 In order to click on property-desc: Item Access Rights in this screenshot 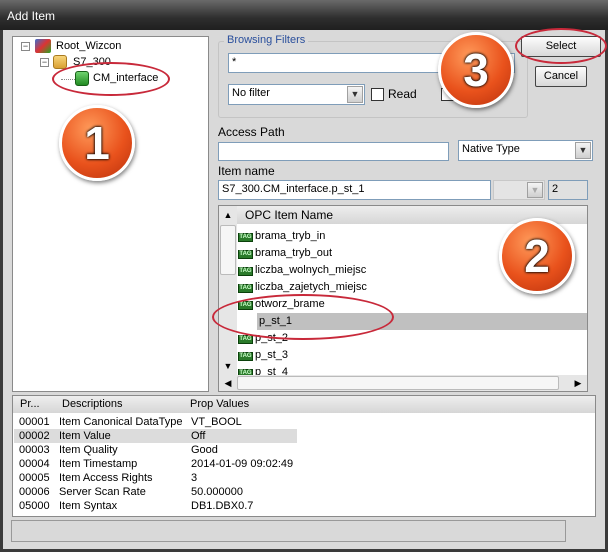, I will do `click(106, 478)`.